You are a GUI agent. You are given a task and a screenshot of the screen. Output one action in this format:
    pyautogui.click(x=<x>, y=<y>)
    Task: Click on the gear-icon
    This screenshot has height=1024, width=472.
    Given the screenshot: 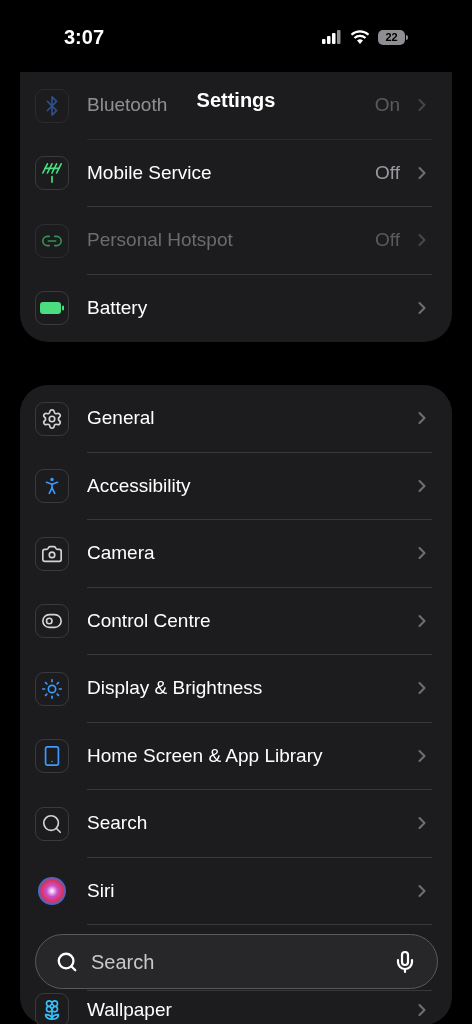 What is the action you would take?
    pyautogui.click(x=52, y=418)
    